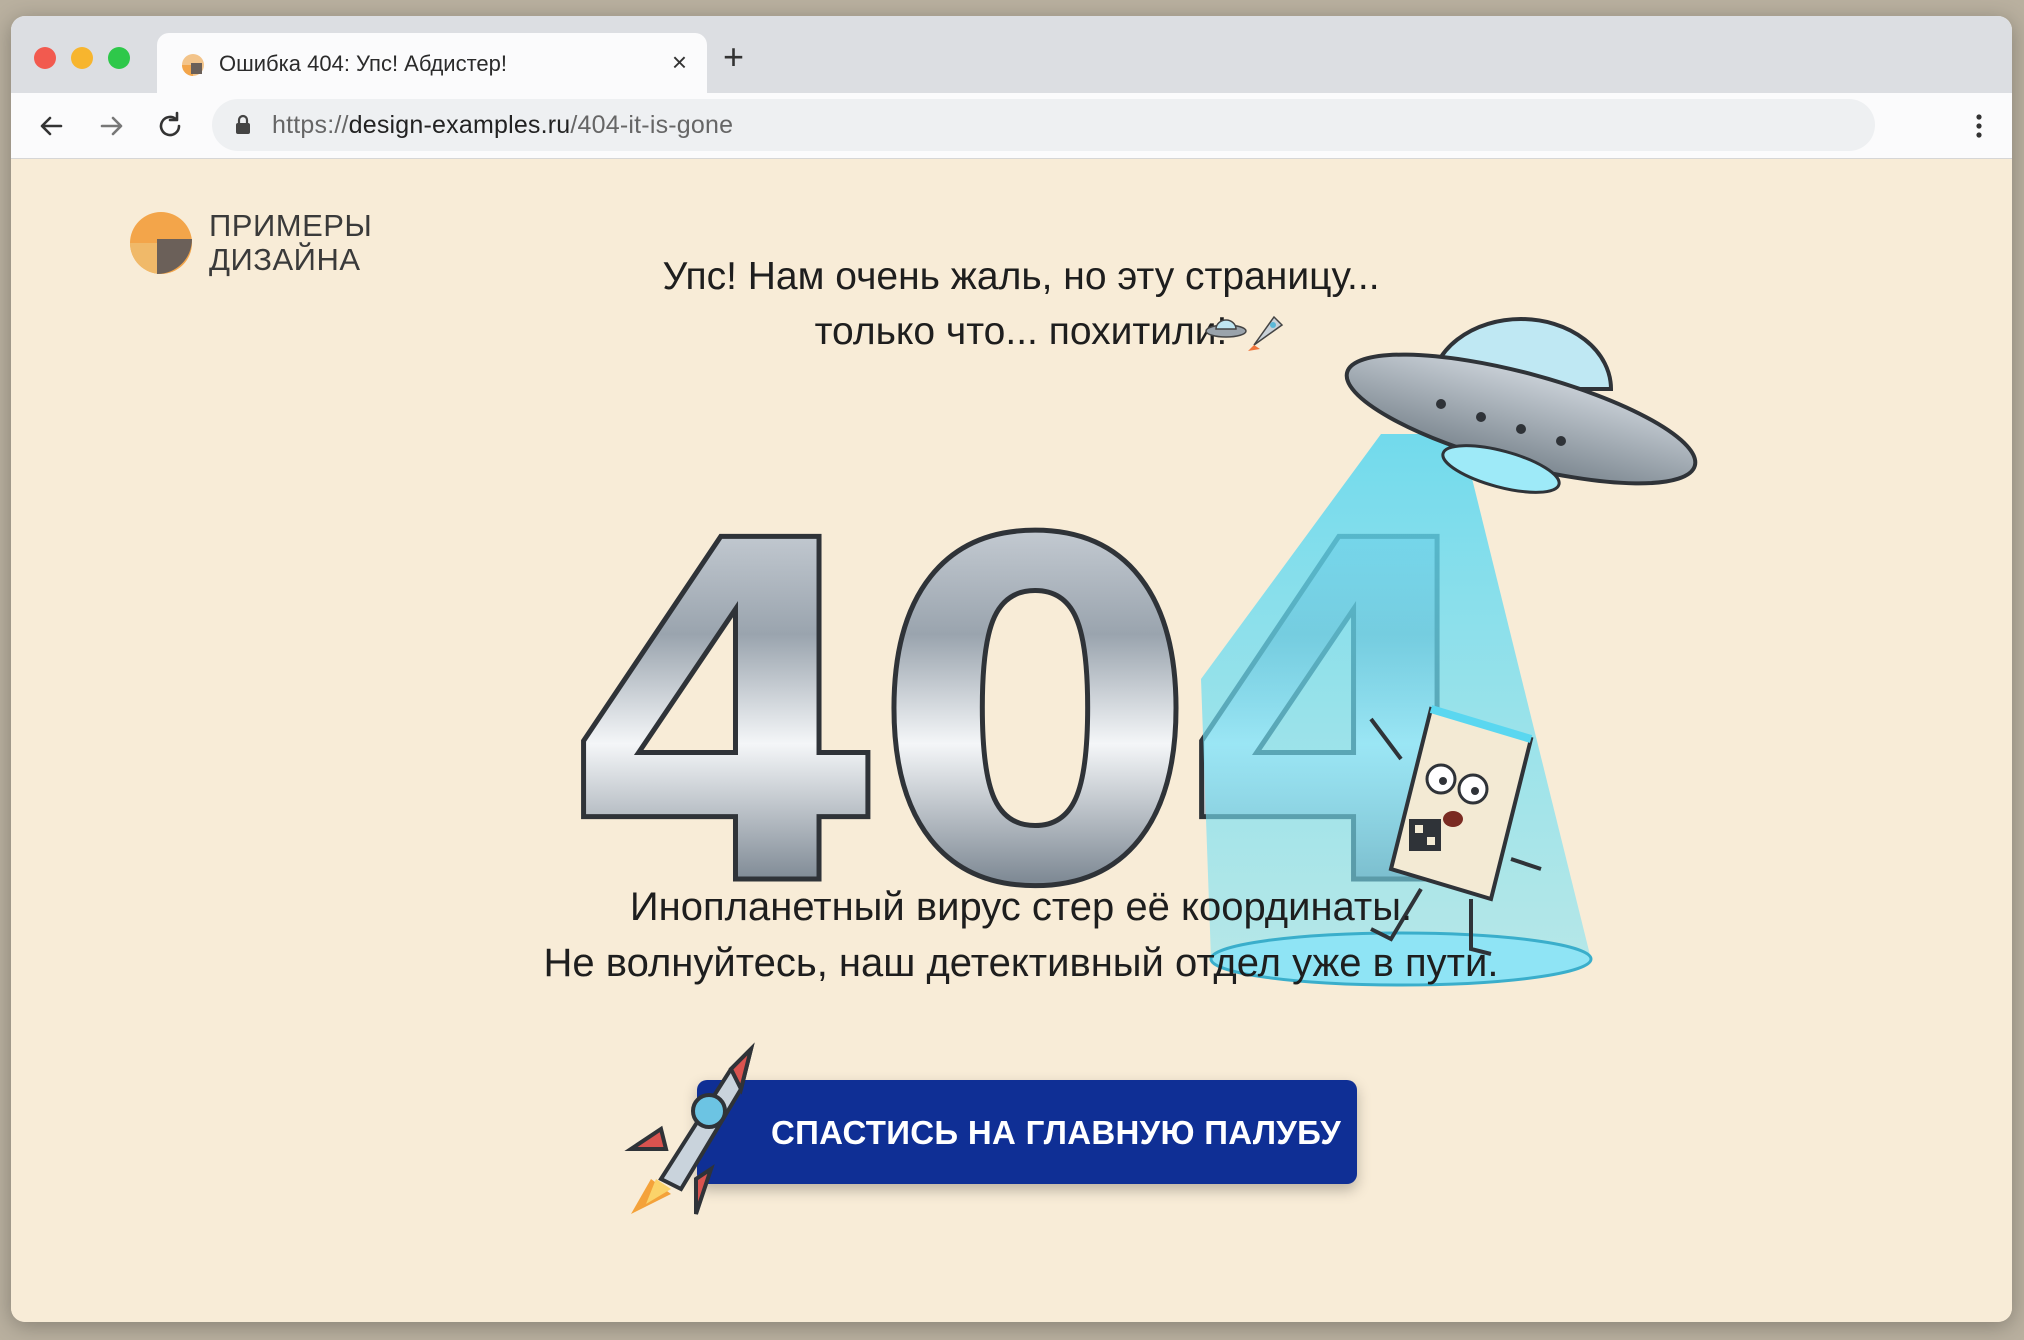 The image size is (2024, 1340). I want to click on lock-icon, so click(243, 124).